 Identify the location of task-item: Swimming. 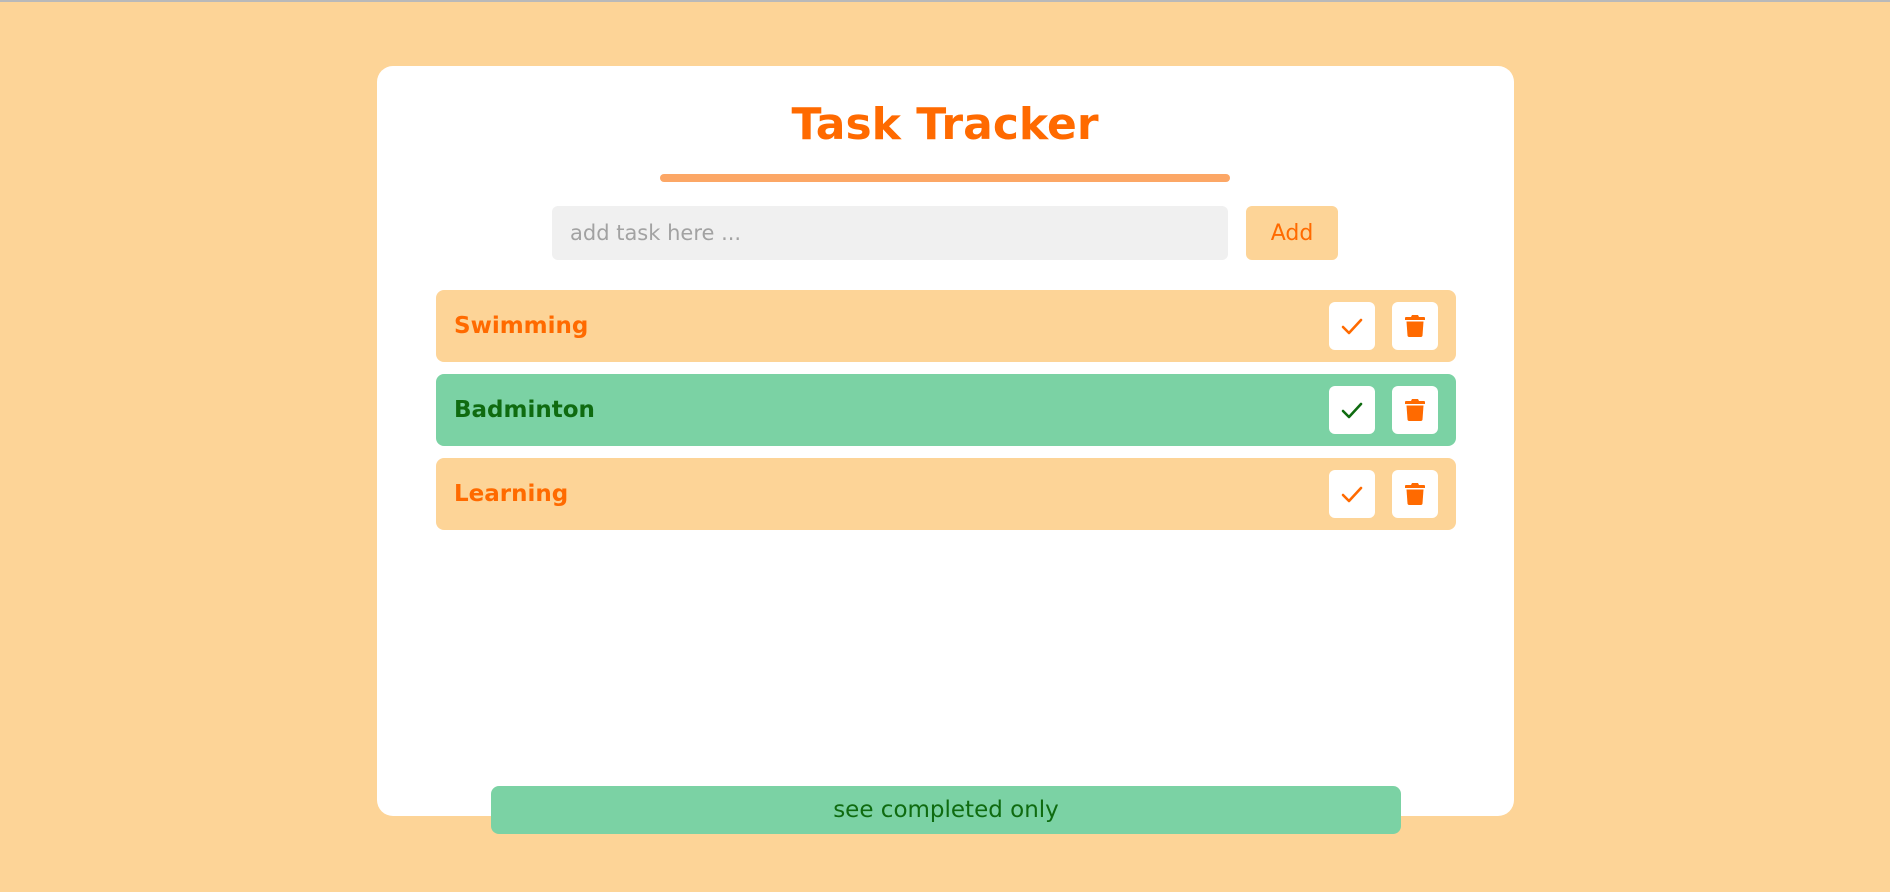
(946, 326).